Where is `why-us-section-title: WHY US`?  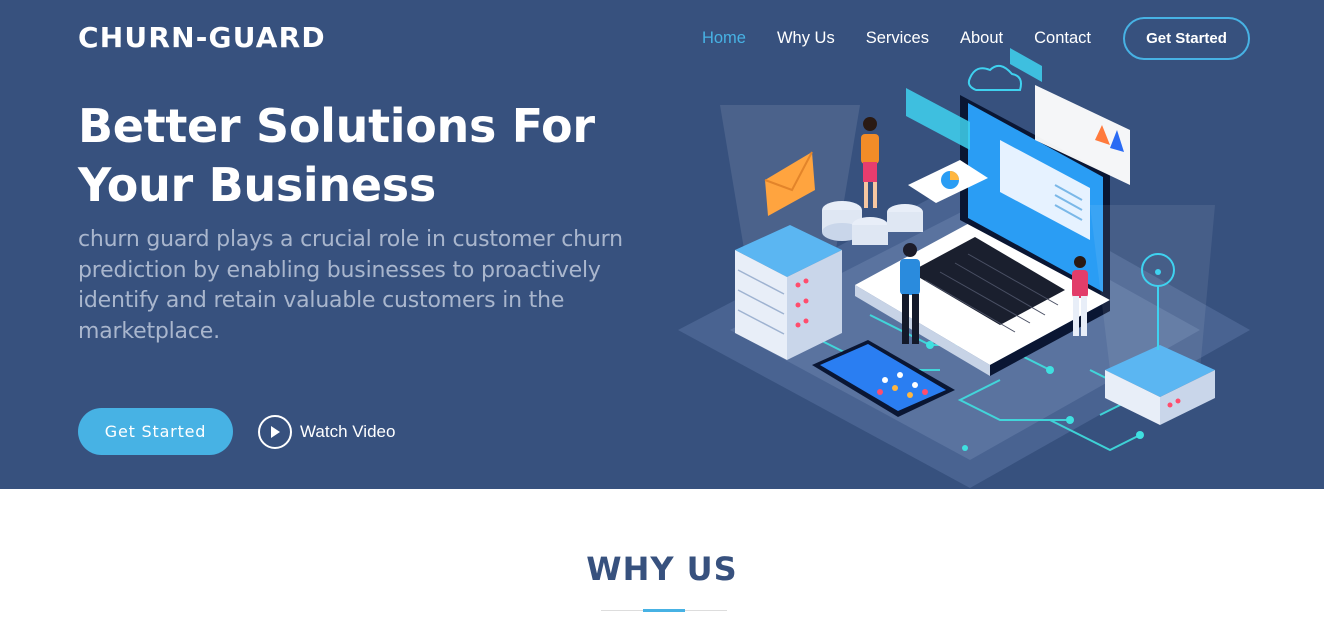 why-us-section-title: WHY US is located at coordinates (662, 569).